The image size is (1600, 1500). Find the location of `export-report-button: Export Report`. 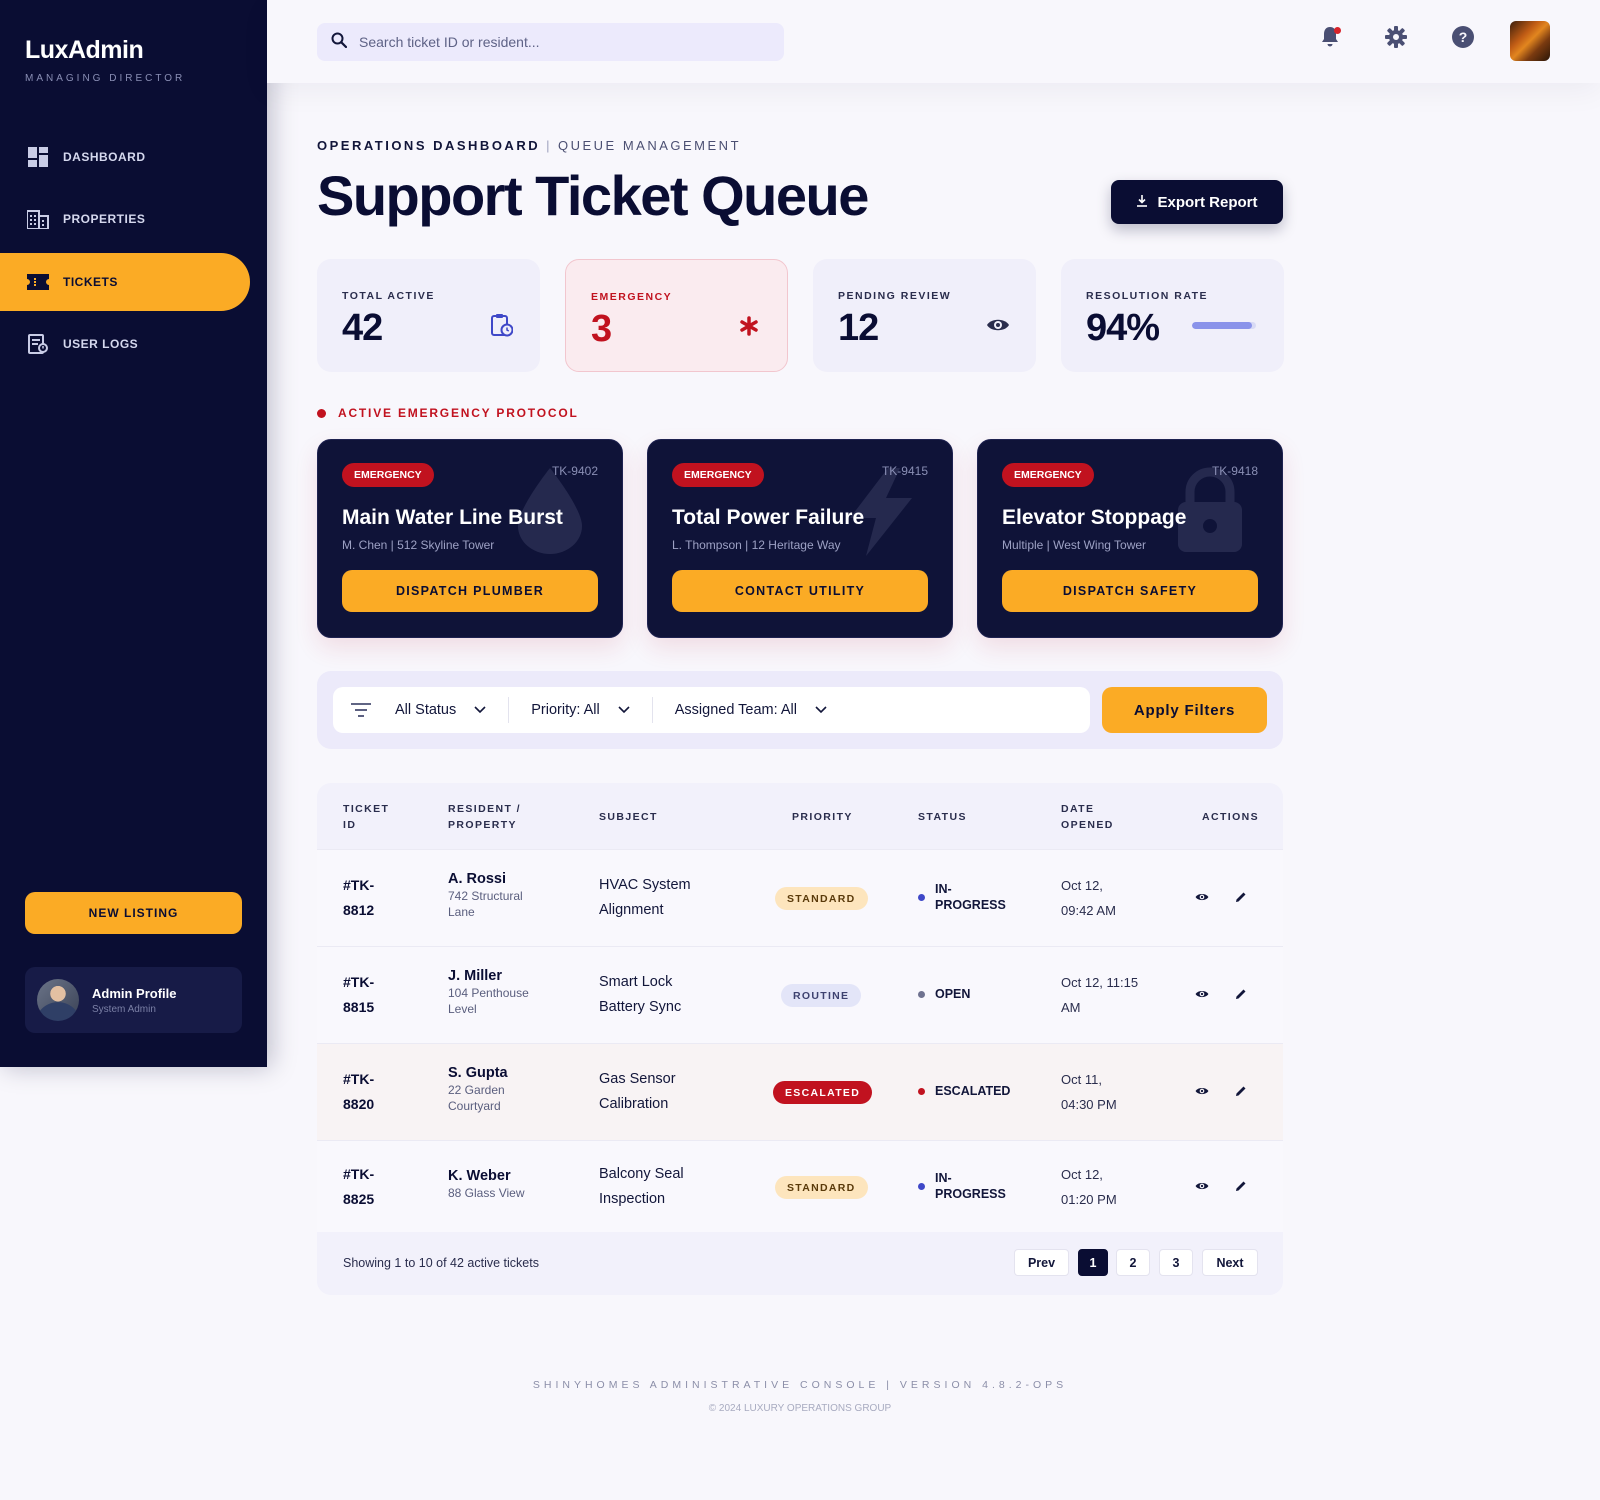

export-report-button: Export Report is located at coordinates (1197, 202).